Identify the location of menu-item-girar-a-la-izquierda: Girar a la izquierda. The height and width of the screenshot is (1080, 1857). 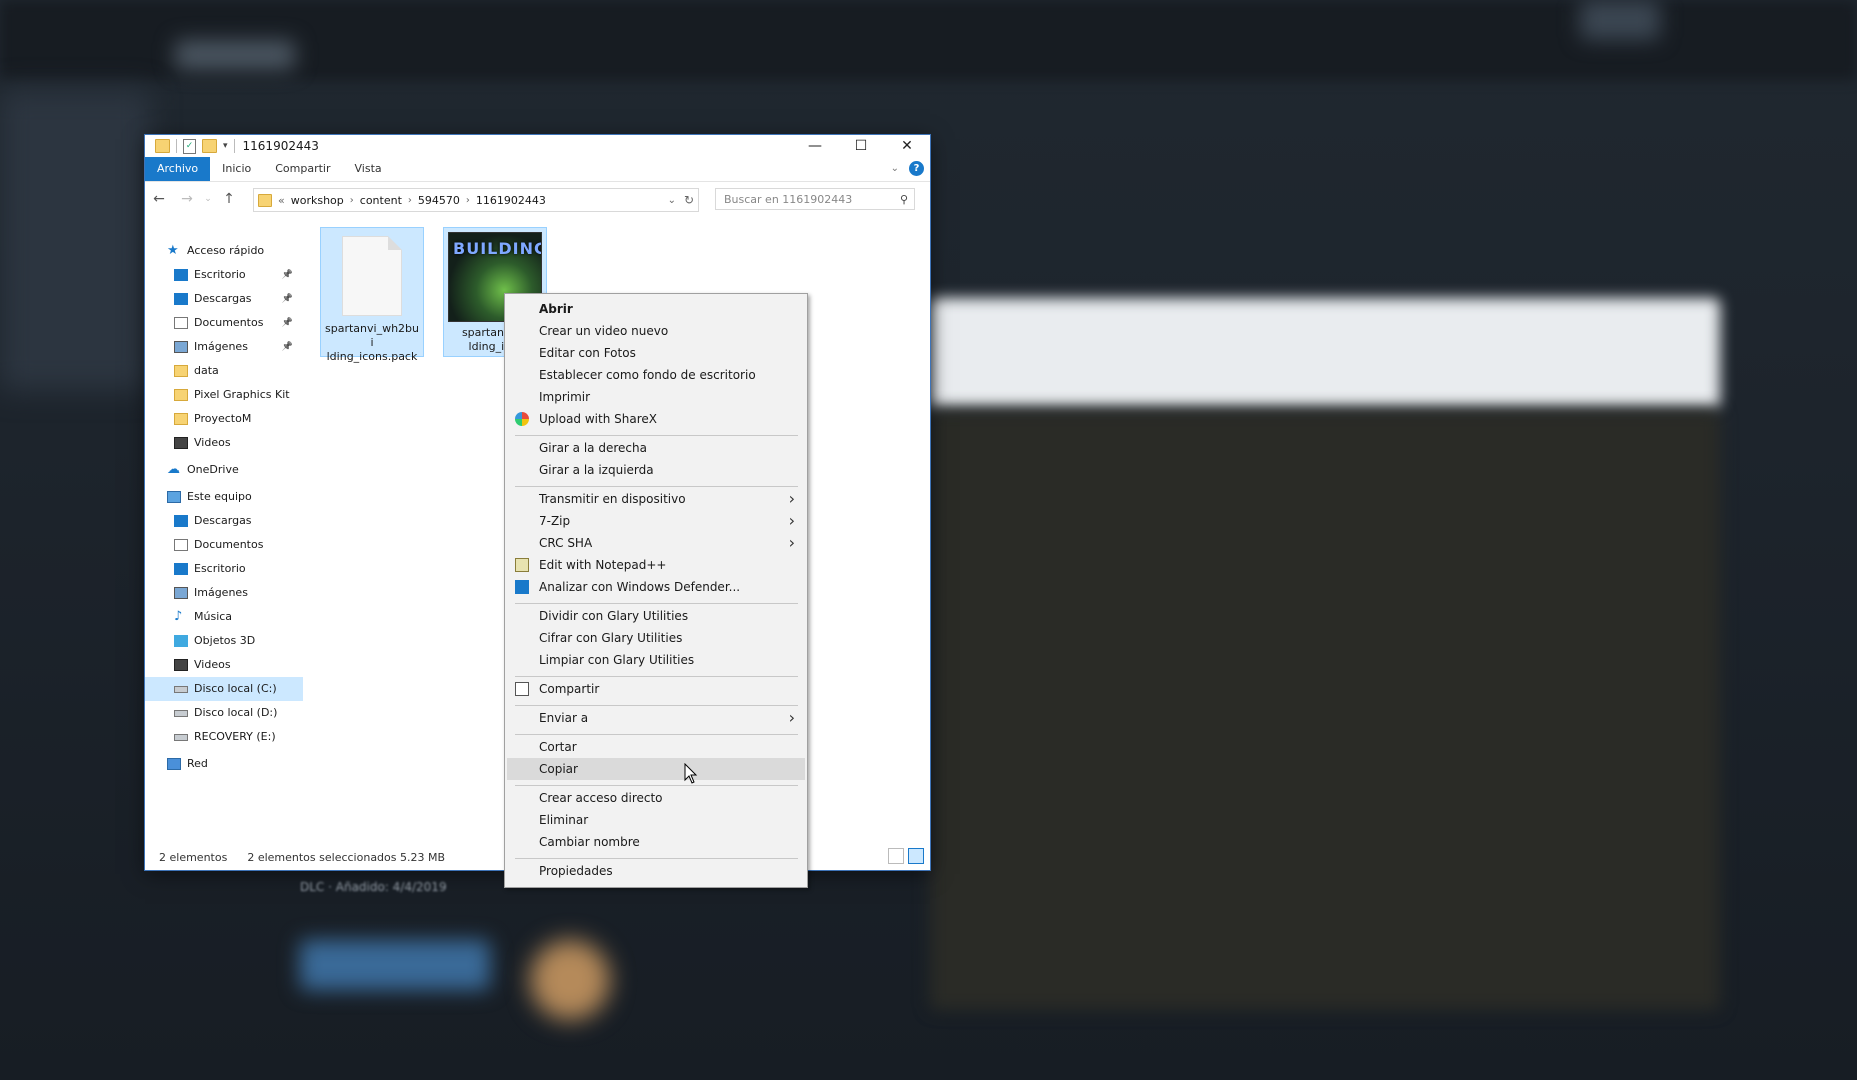
(656, 470).